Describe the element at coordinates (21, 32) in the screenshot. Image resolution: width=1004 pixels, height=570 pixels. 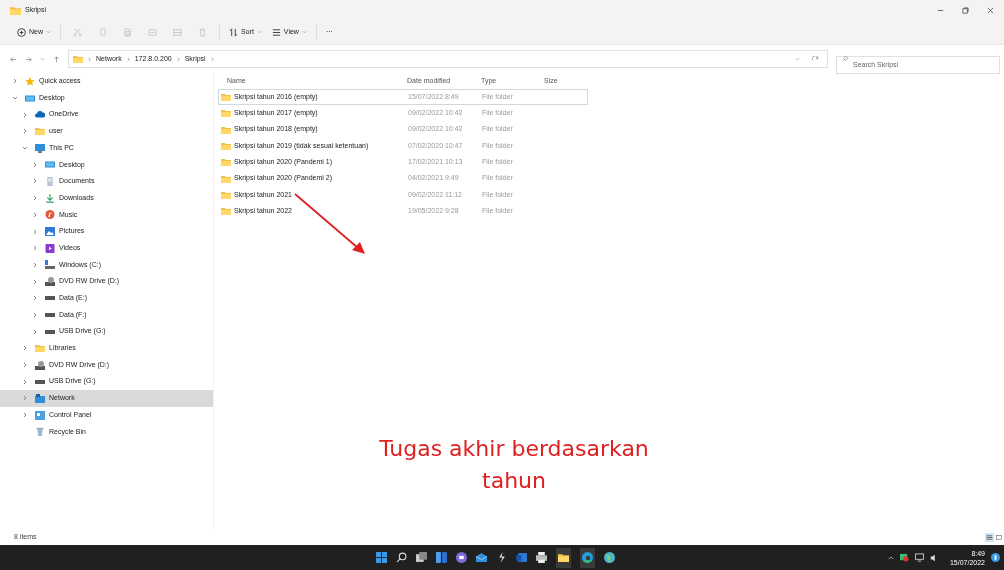
I see `plus-circle-icon` at that location.